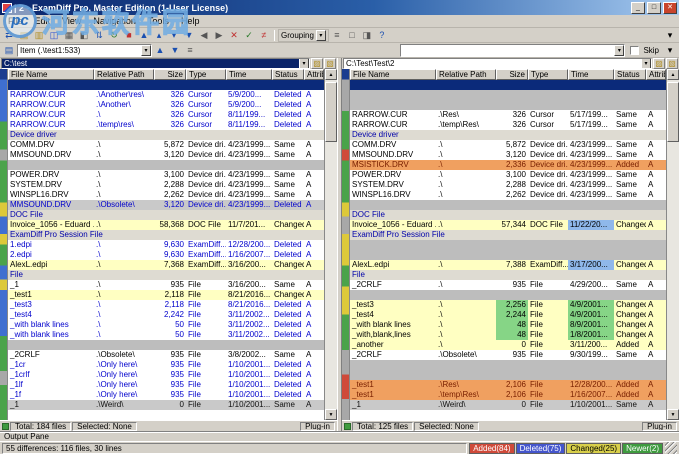 This screenshot has height=454, width=679. I want to click on last-difference-icon: ▼, so click(189, 35).